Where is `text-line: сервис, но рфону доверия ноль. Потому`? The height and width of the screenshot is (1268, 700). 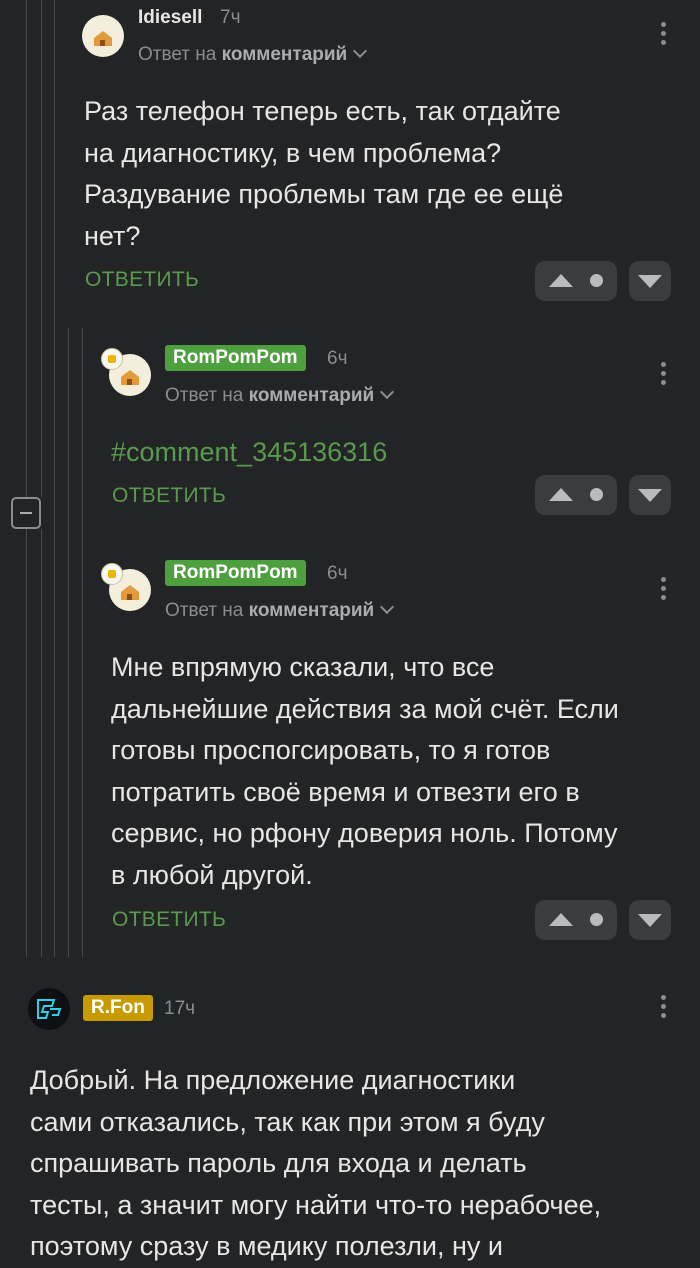
text-line: сервис, но рфону доверия ноль. Потому is located at coordinates (364, 833).